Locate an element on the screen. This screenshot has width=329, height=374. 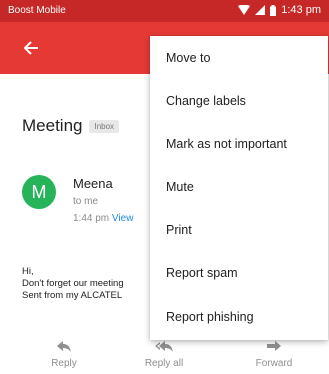
menu-item-change-labels: Change labels is located at coordinates (206, 101).